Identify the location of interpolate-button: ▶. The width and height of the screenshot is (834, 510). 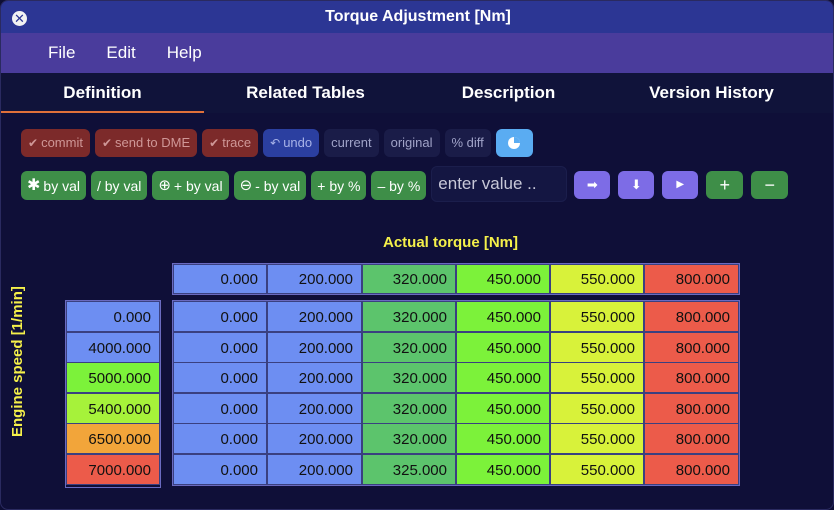
(680, 185).